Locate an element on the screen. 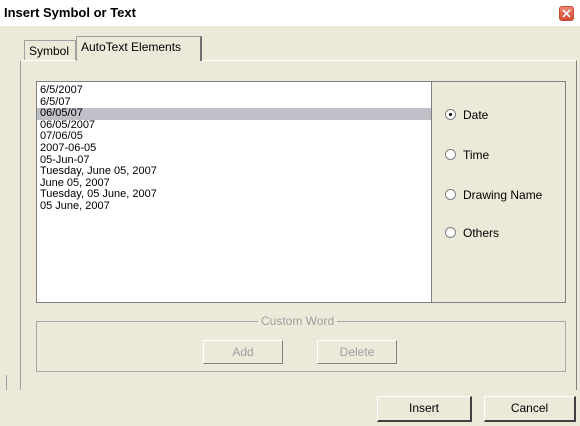  close-icon is located at coordinates (566, 13).